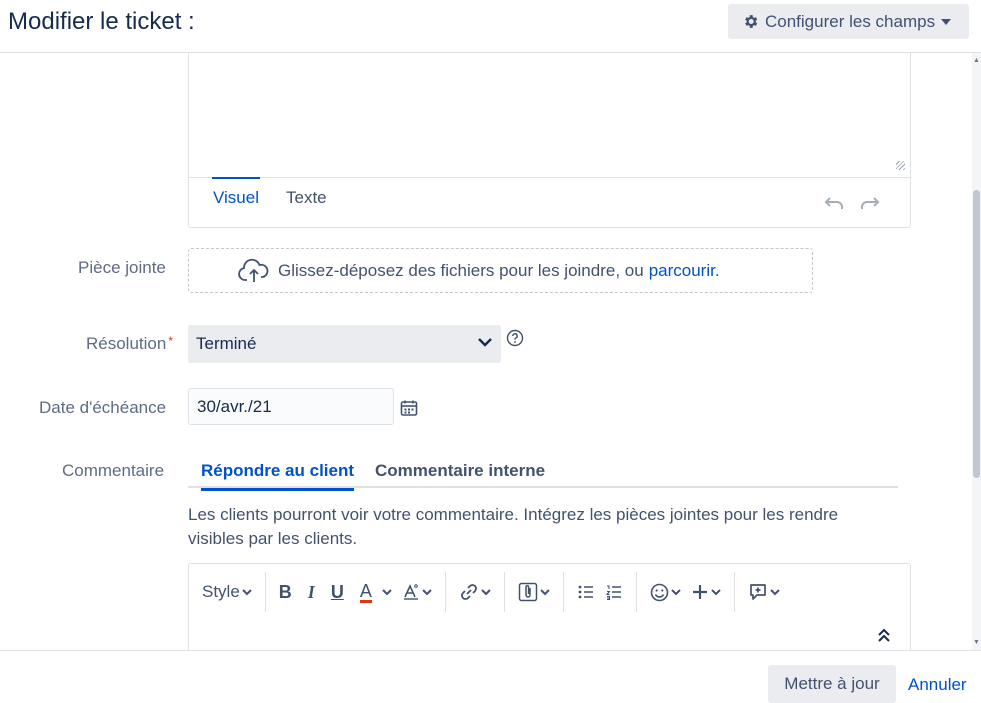 This screenshot has height=703, width=981. What do you see at coordinates (900, 165) in the screenshot?
I see `resize-handle-icon` at bounding box center [900, 165].